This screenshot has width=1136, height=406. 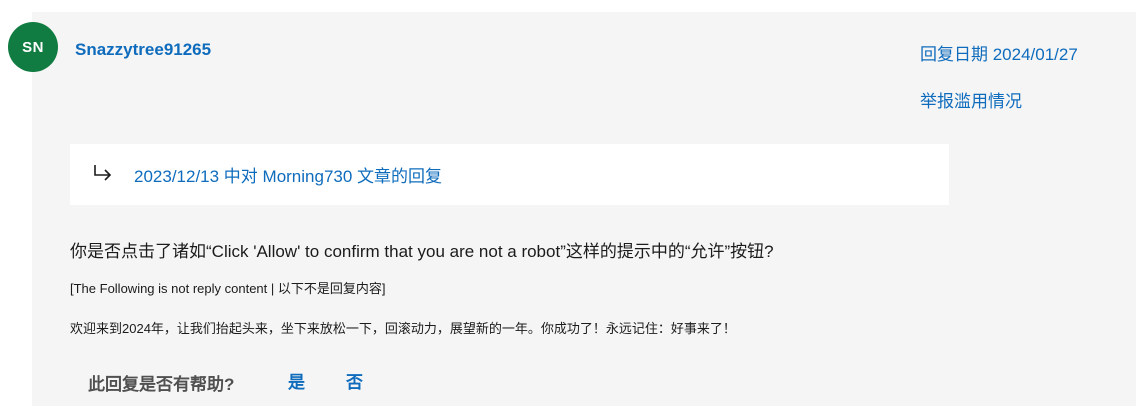 I want to click on quoted-reply-link: 2023/12/13 中对 Morning730 文章的回复, so click(x=288, y=174).